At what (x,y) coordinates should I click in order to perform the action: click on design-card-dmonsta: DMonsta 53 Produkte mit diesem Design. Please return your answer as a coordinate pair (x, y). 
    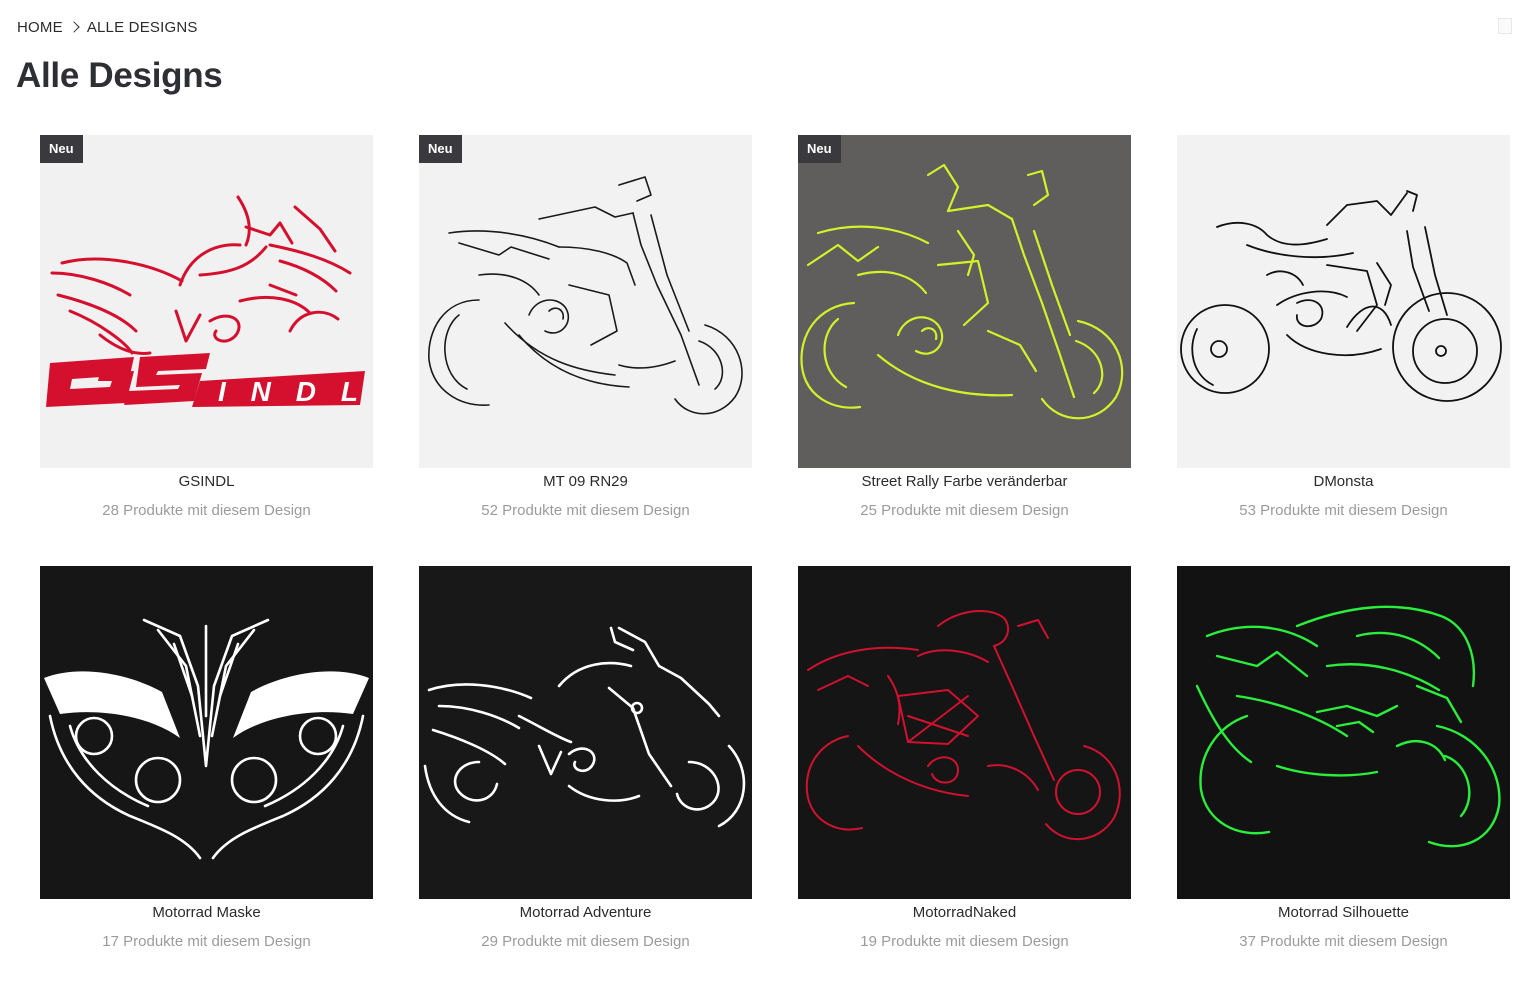
    Looking at the image, I should click on (1343, 327).